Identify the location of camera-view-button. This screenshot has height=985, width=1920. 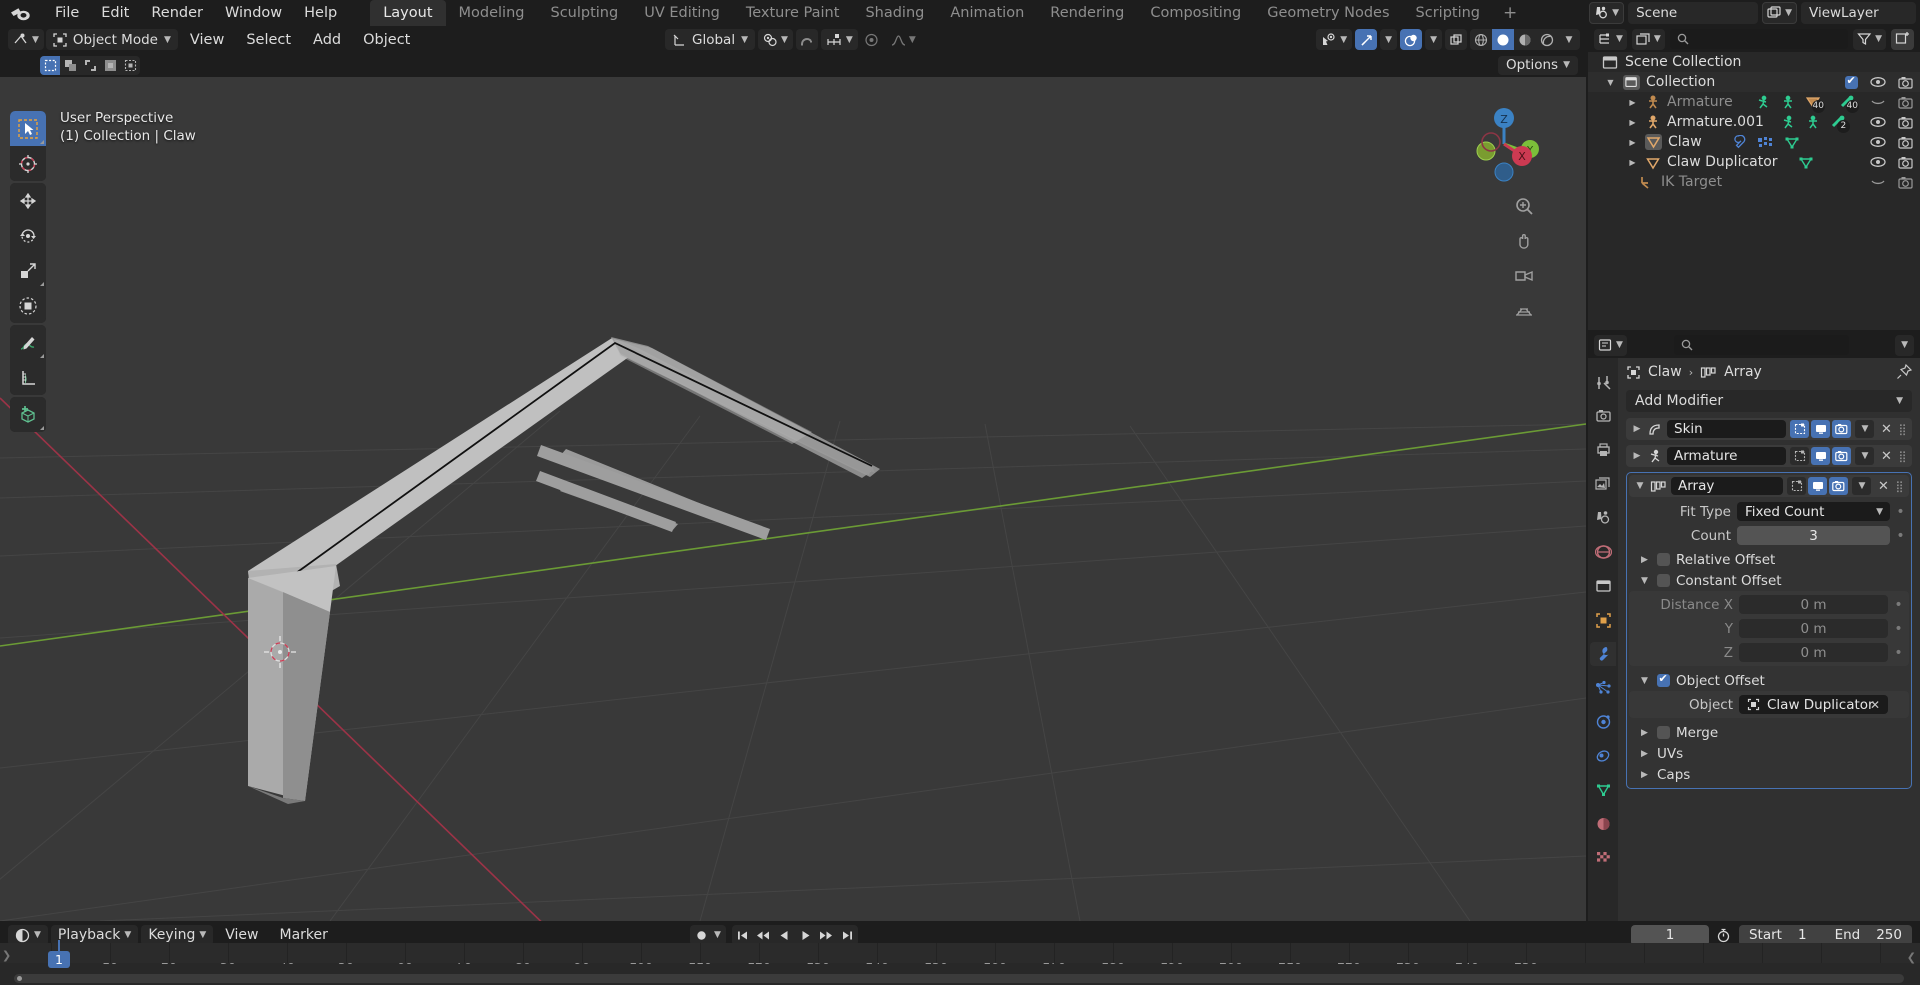
(1524, 276).